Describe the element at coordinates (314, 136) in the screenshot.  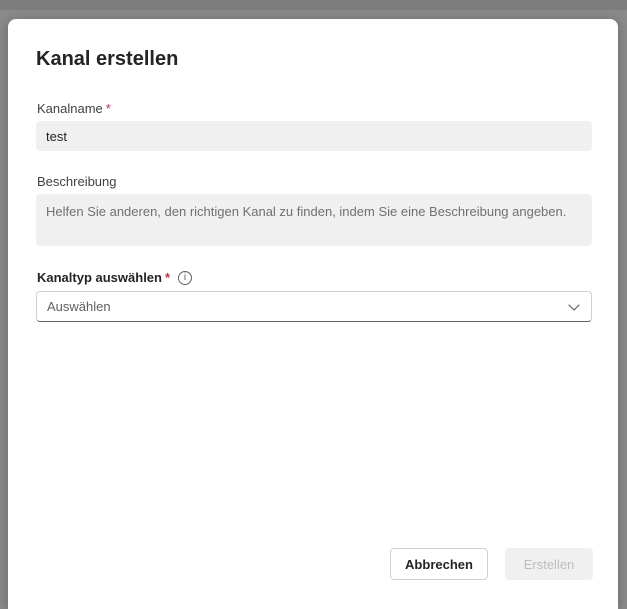
I see `channel-name-input` at that location.